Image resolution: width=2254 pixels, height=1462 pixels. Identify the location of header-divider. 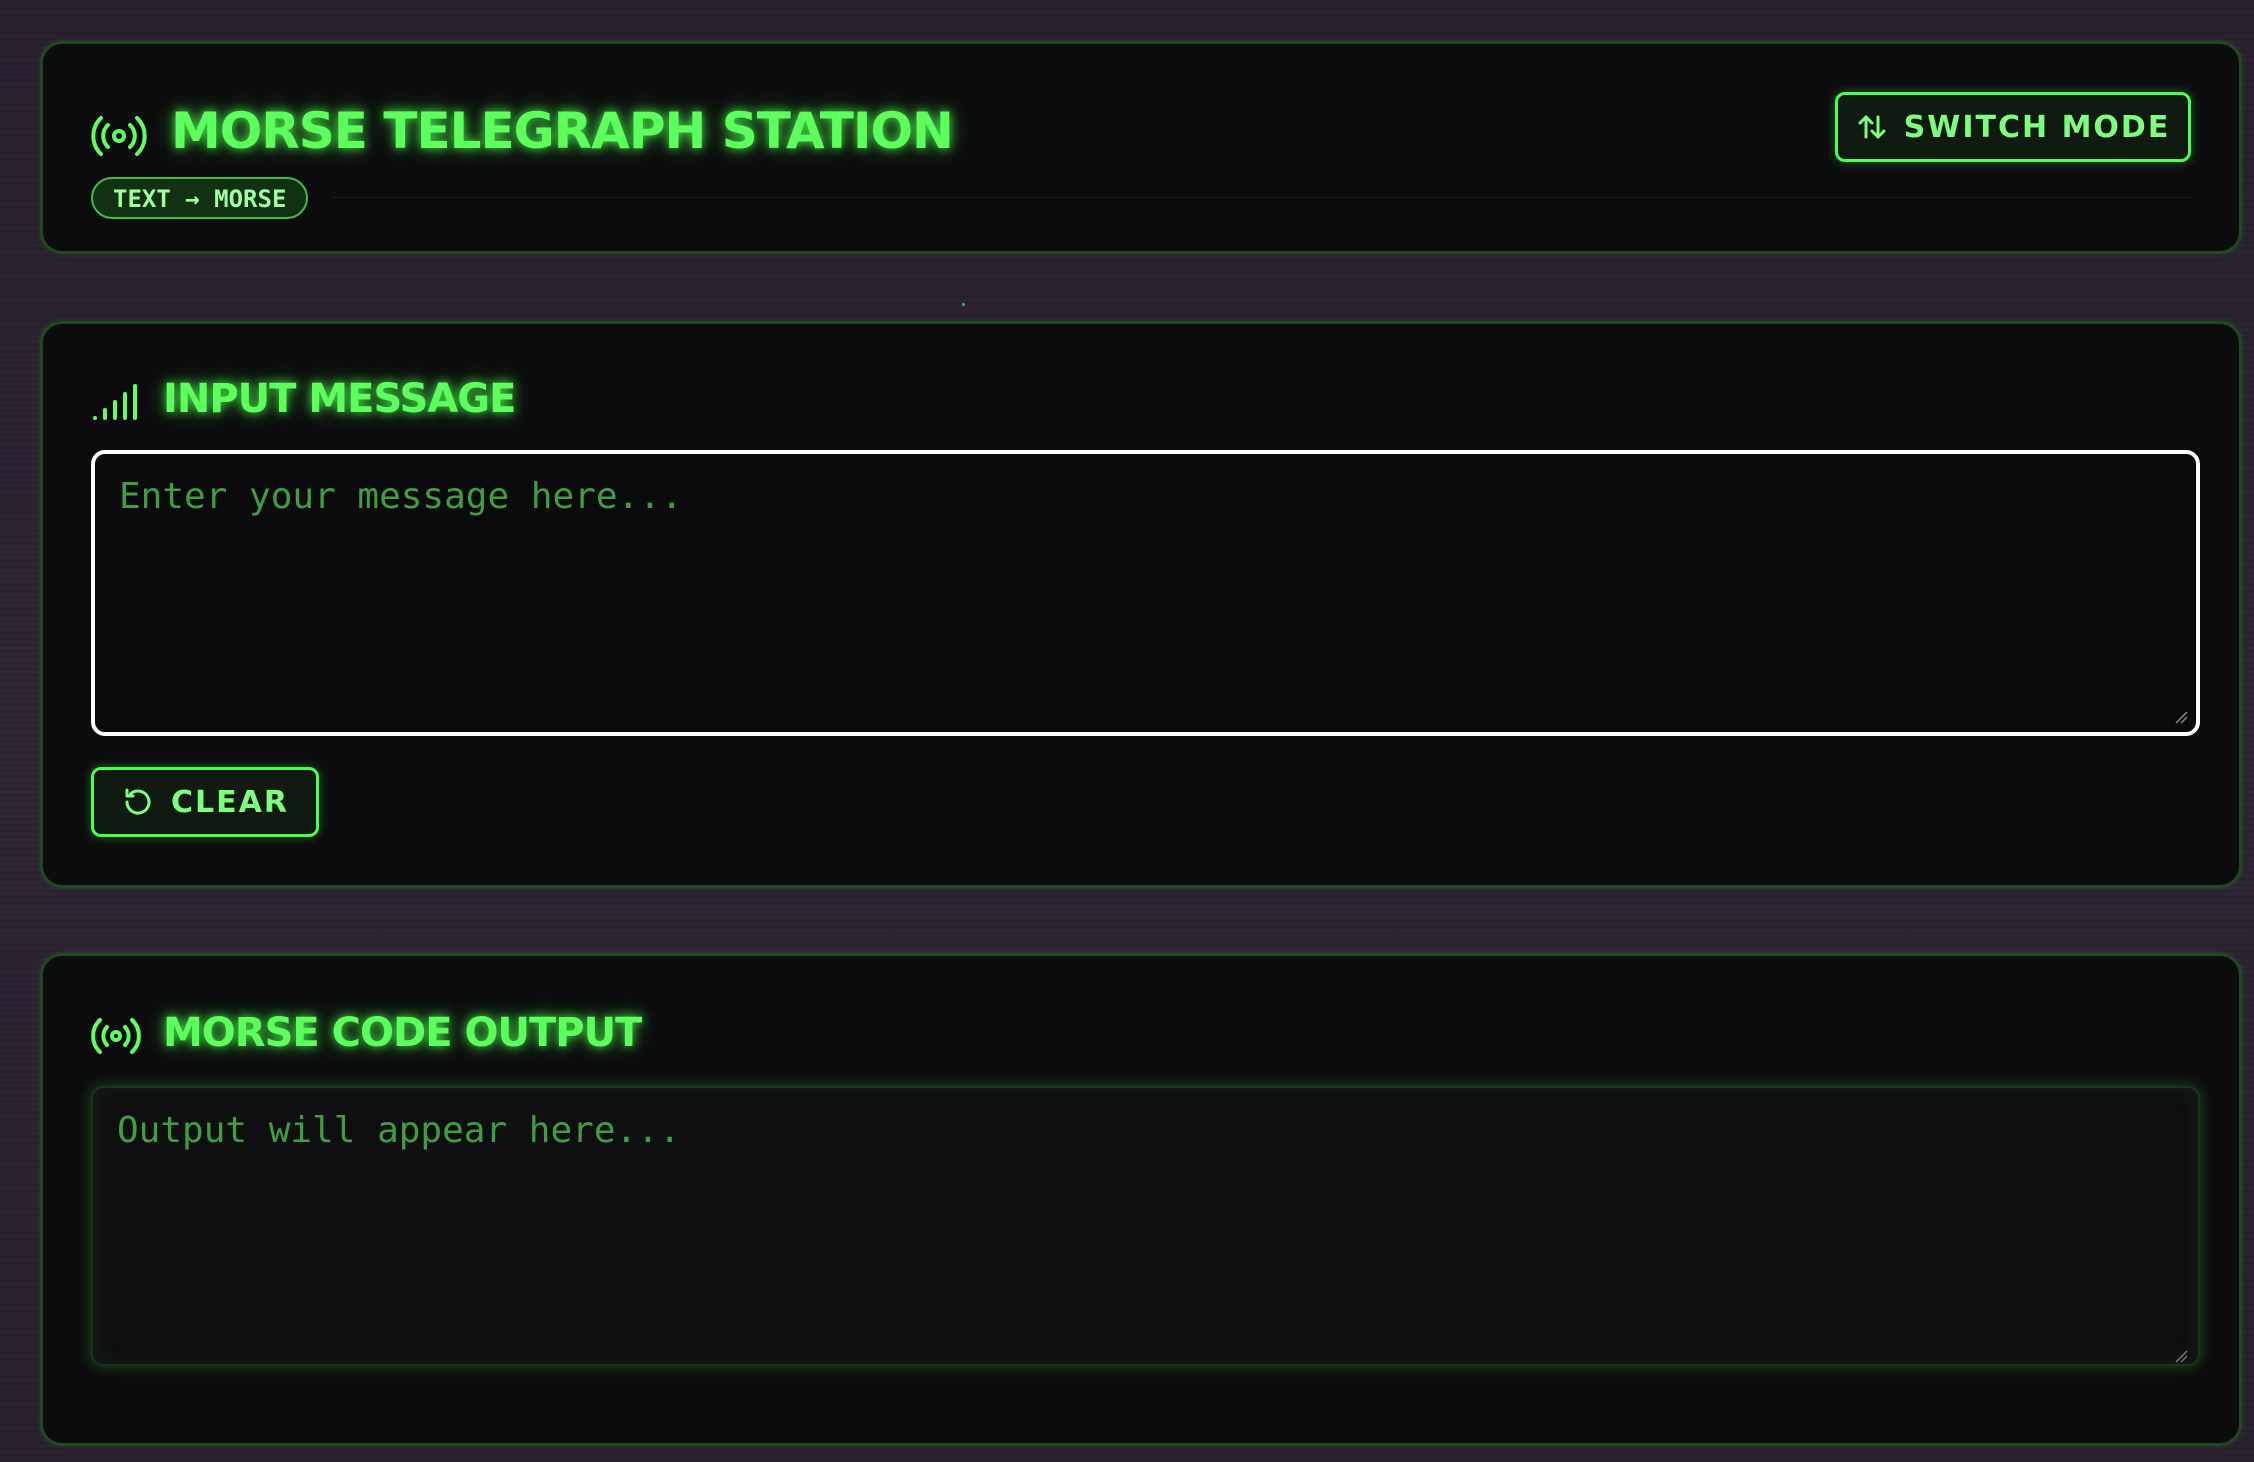
(1262, 197).